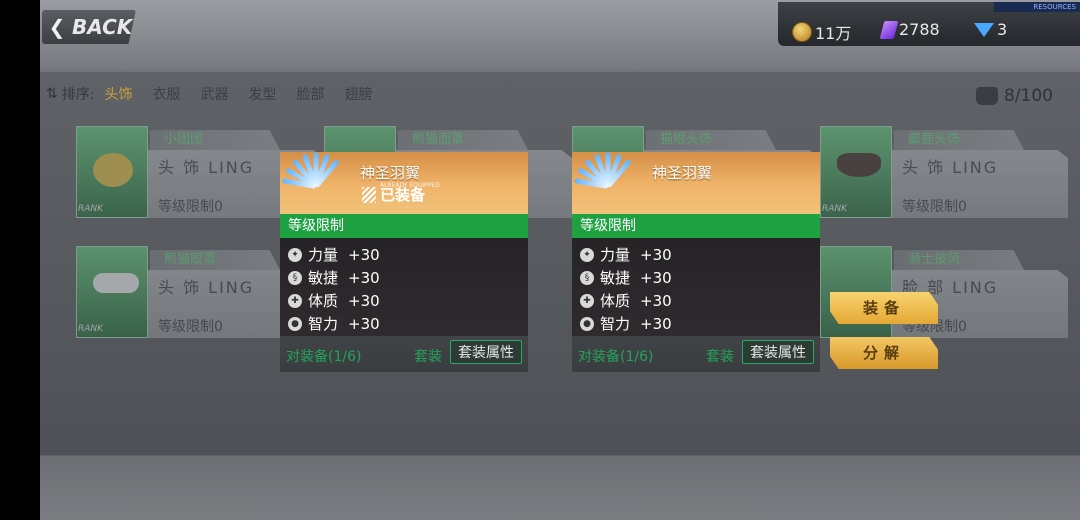 The width and height of the screenshot is (1080, 520). What do you see at coordinates (987, 96) in the screenshot?
I see `bag-icon` at bounding box center [987, 96].